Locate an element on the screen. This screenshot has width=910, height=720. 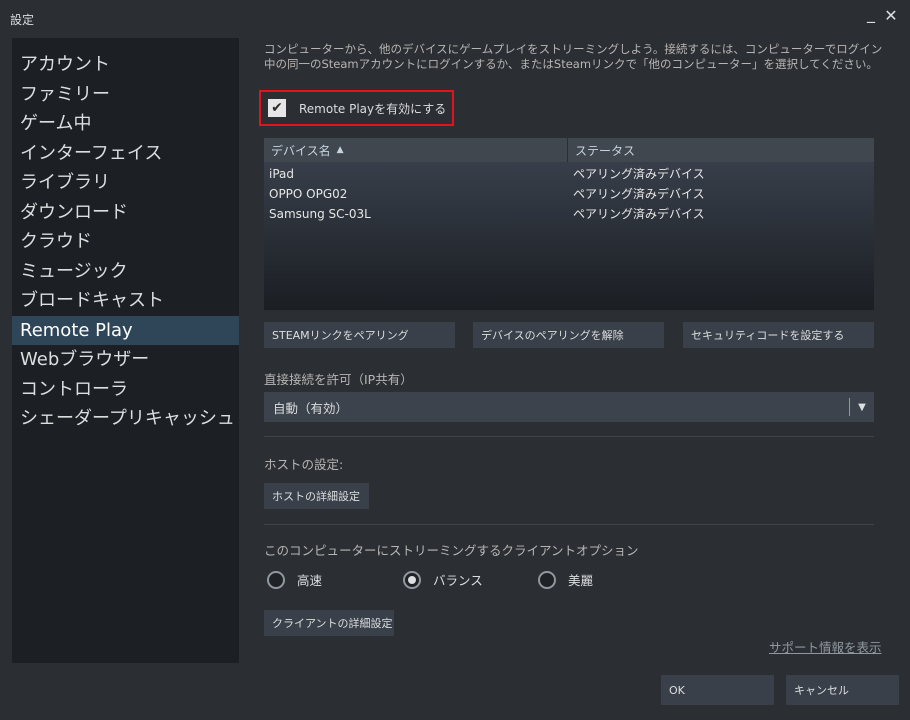
sidebar-item: シェーダープリキャッシュ is located at coordinates (125, 419).